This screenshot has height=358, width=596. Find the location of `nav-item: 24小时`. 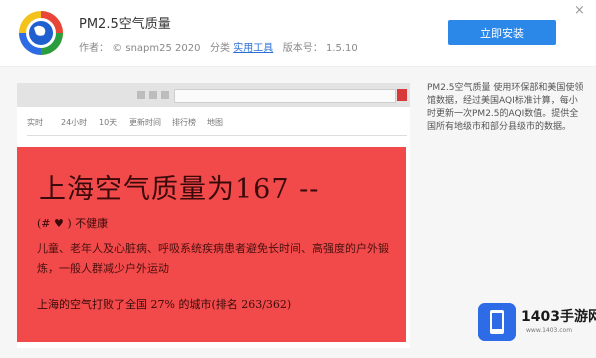

nav-item: 24小时 is located at coordinates (74, 122).